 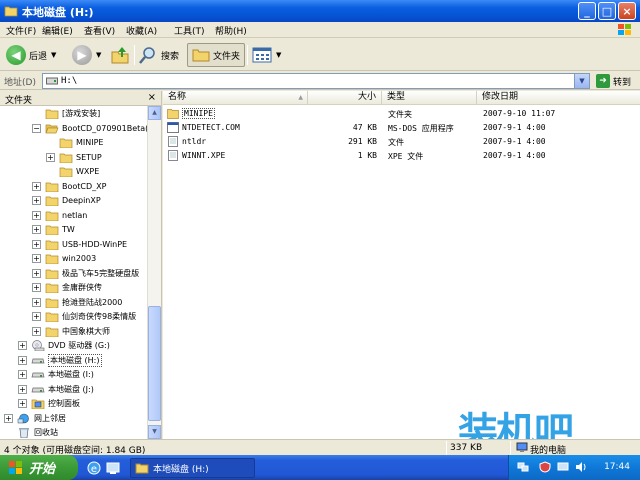 I want to click on file-row: WINNT.XPE 1 KB XPE 文件 2007-9-1 4:00, so click(x=401, y=156).